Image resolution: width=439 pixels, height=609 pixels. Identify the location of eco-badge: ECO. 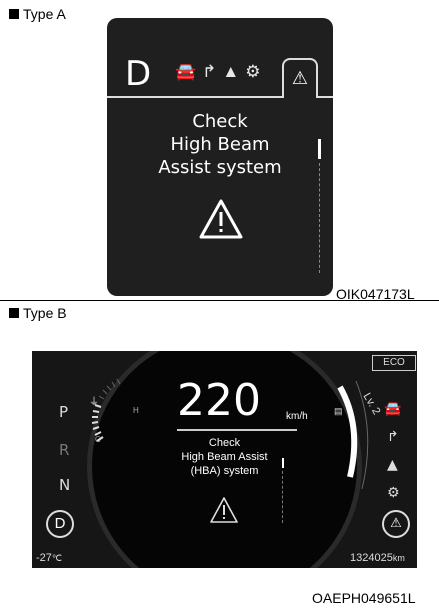
(394, 363).